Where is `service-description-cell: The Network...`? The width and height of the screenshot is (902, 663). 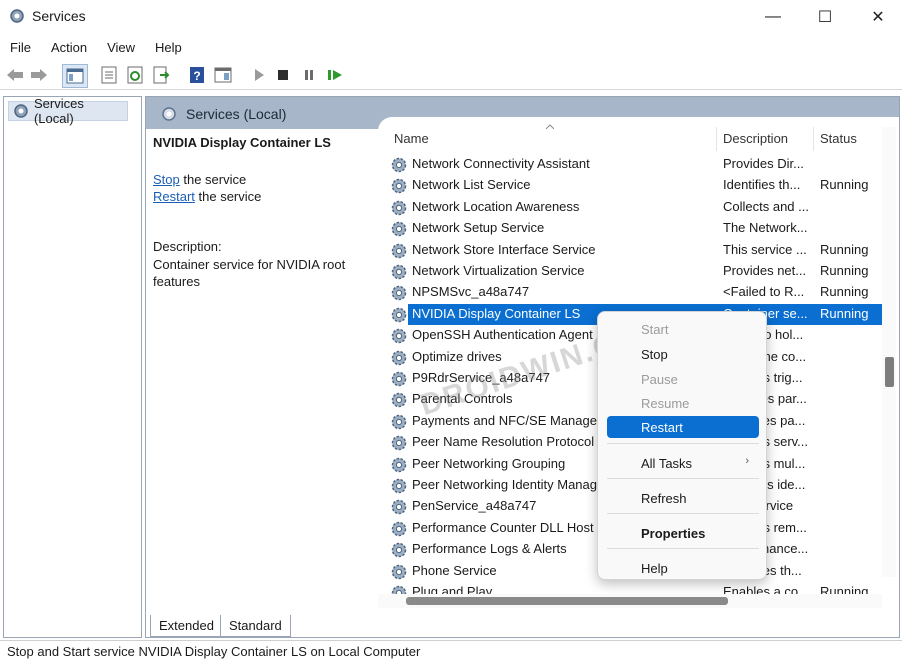 service-description-cell: The Network... is located at coordinates (765, 228).